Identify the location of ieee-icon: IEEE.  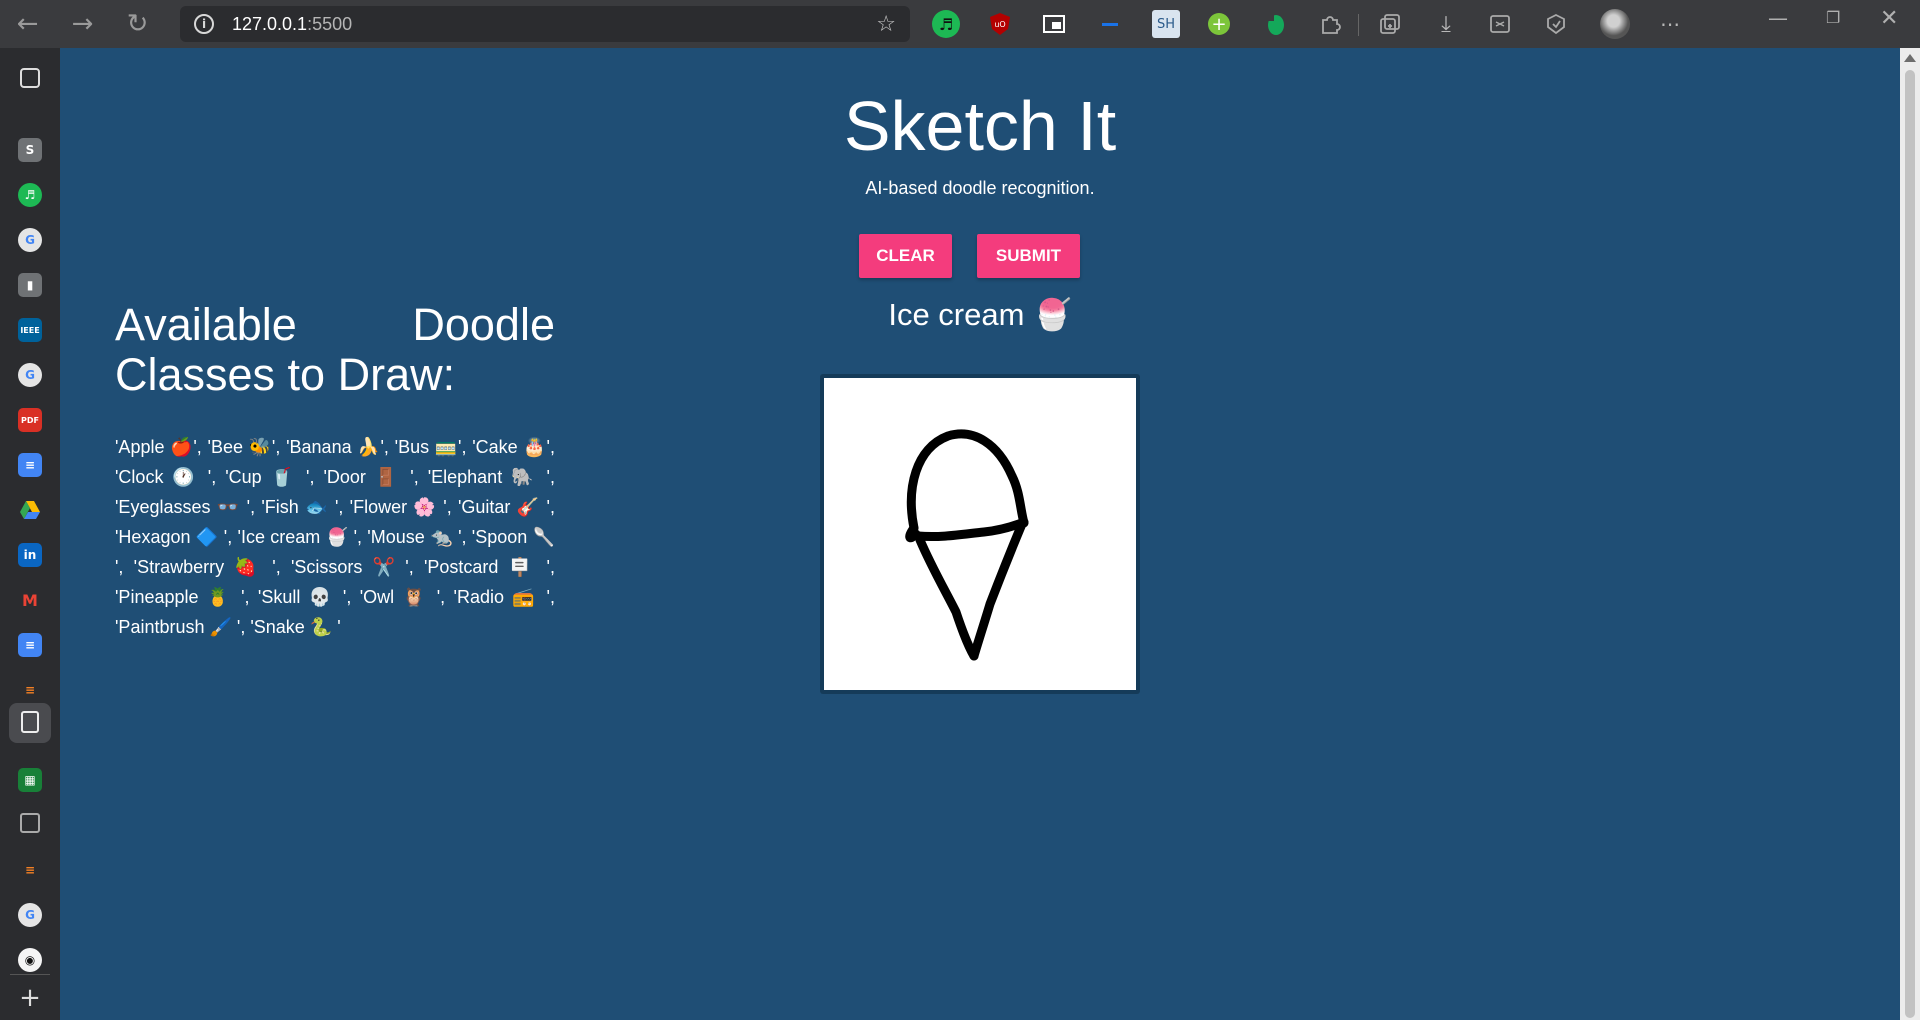
(30, 330).